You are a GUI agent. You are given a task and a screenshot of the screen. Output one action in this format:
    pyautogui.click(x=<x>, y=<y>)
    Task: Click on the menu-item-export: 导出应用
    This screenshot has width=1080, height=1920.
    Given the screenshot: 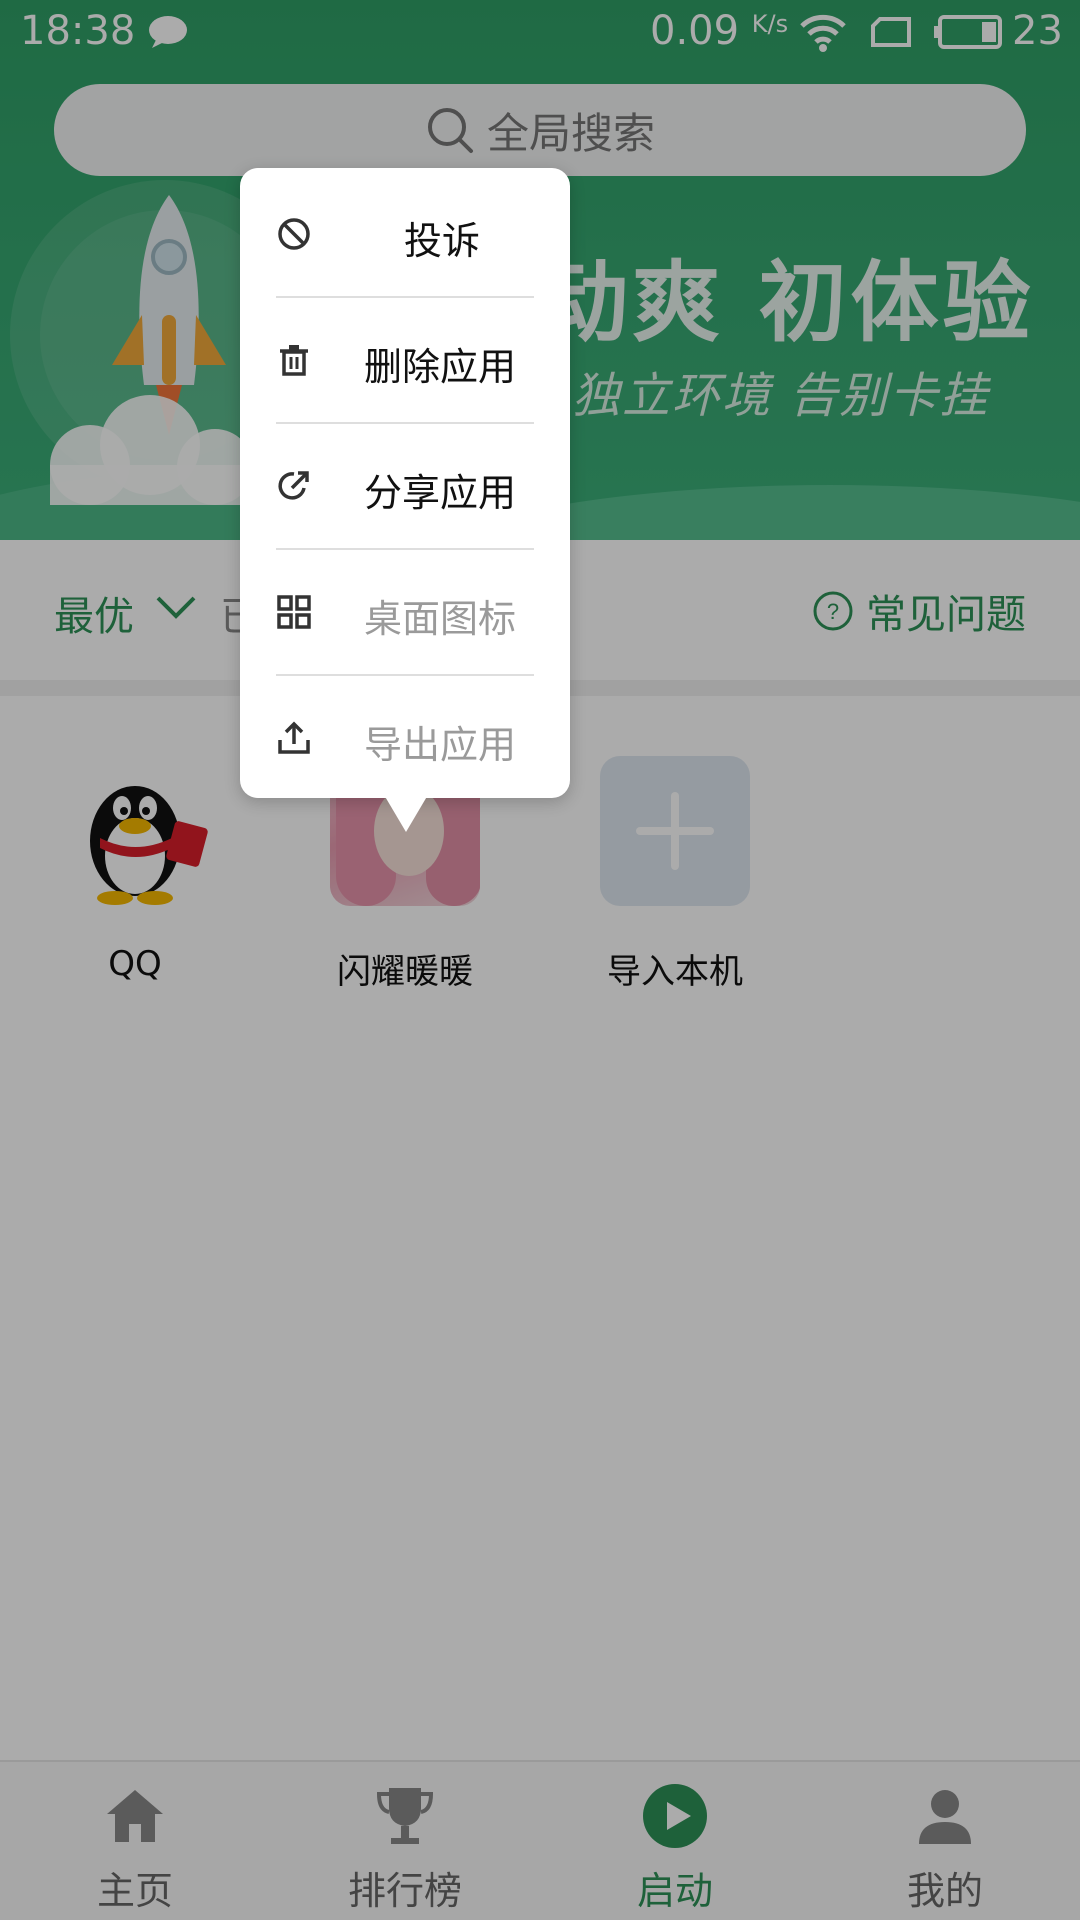 What is the action you would take?
    pyautogui.click(x=405, y=739)
    